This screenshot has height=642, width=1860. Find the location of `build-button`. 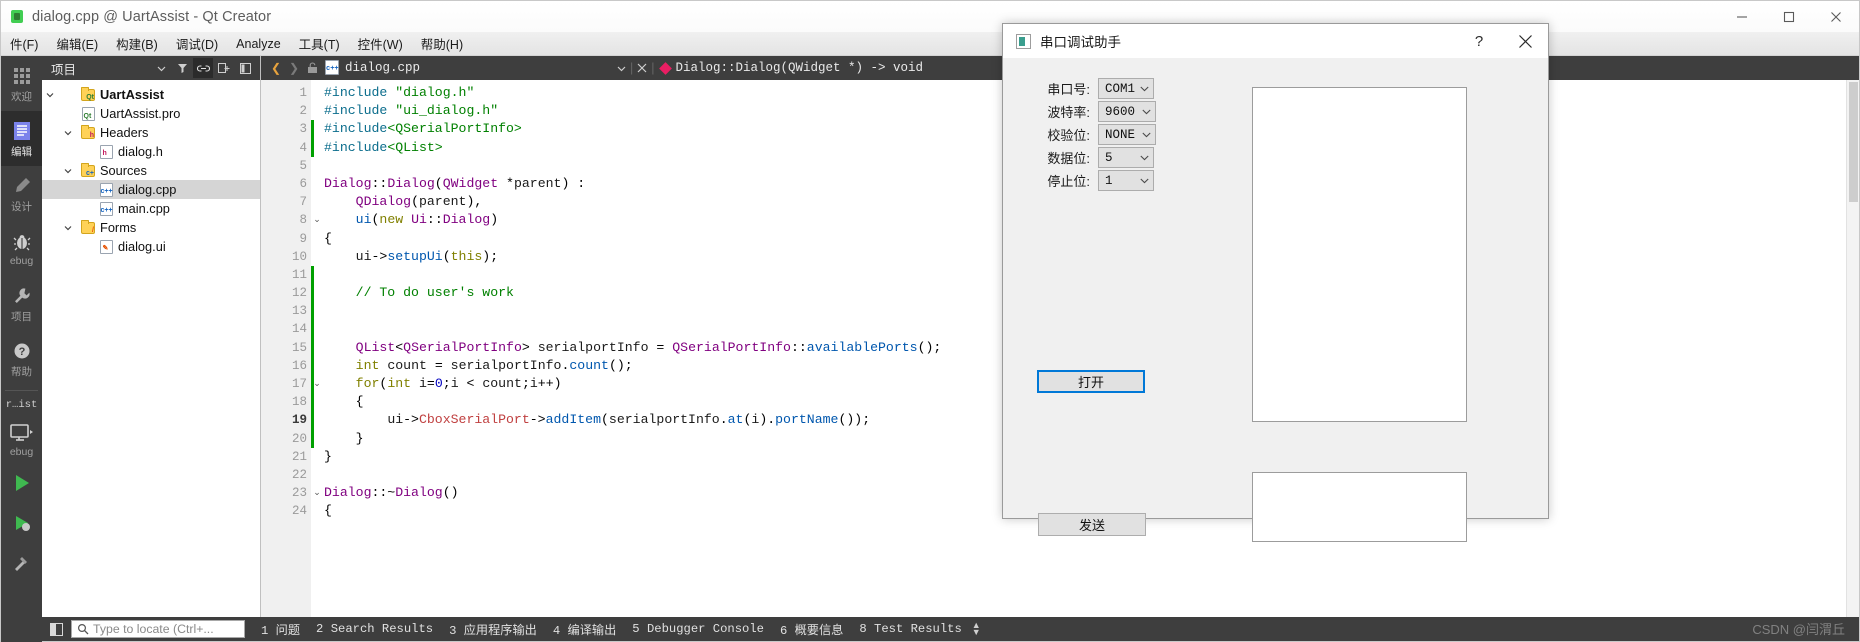

build-button is located at coordinates (21, 563).